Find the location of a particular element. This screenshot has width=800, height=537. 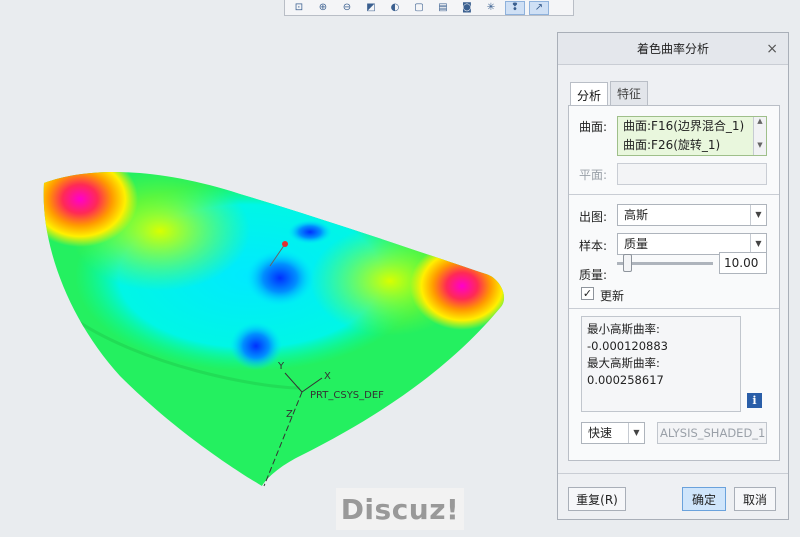

info-icon: i is located at coordinates (754, 400).